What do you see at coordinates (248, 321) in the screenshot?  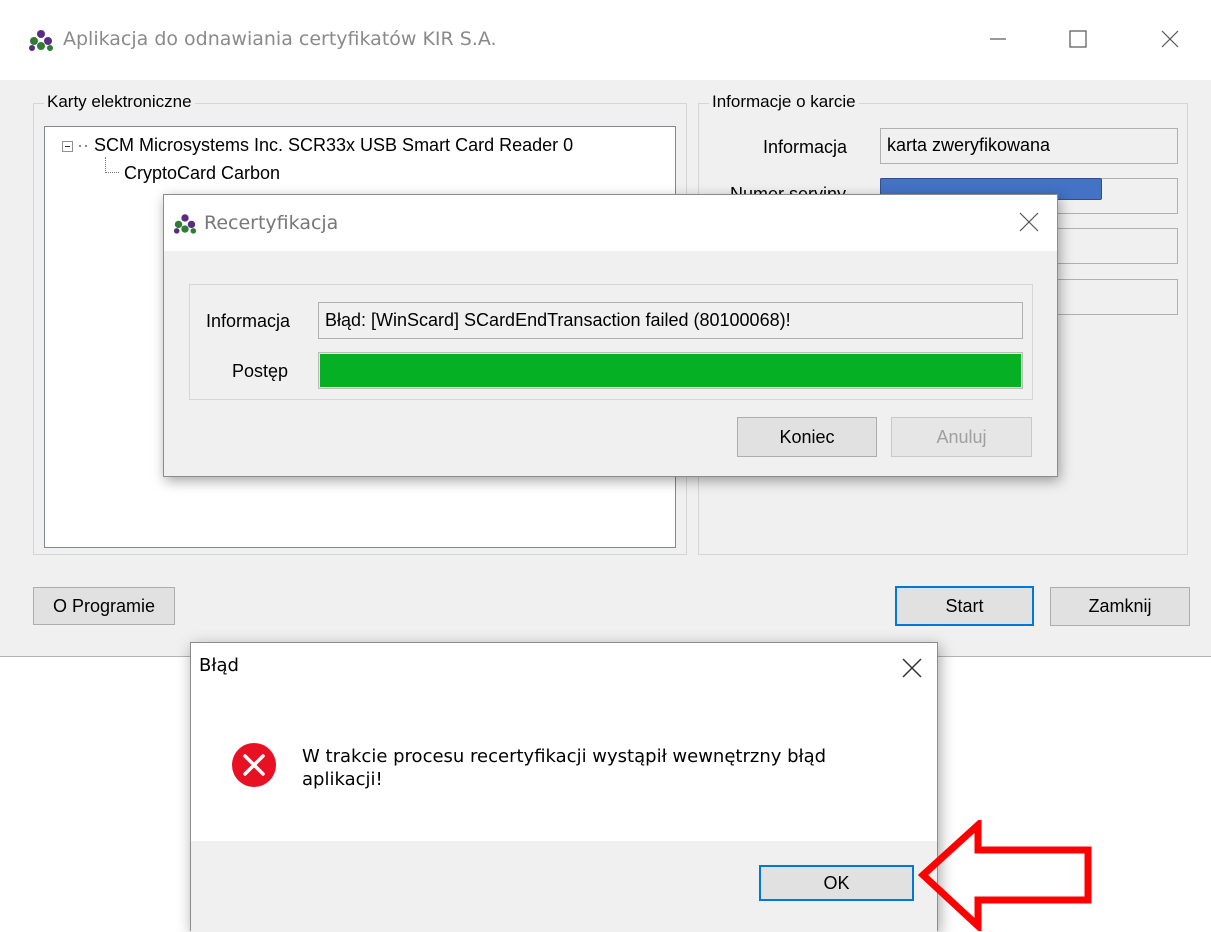 I see `recert-info-label: Informacja` at bounding box center [248, 321].